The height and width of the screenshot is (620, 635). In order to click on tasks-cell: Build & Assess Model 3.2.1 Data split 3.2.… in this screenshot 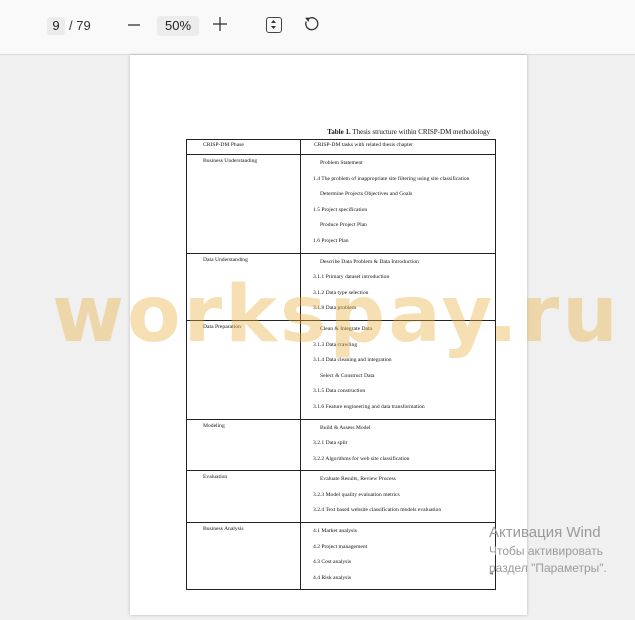, I will do `click(398, 445)`.